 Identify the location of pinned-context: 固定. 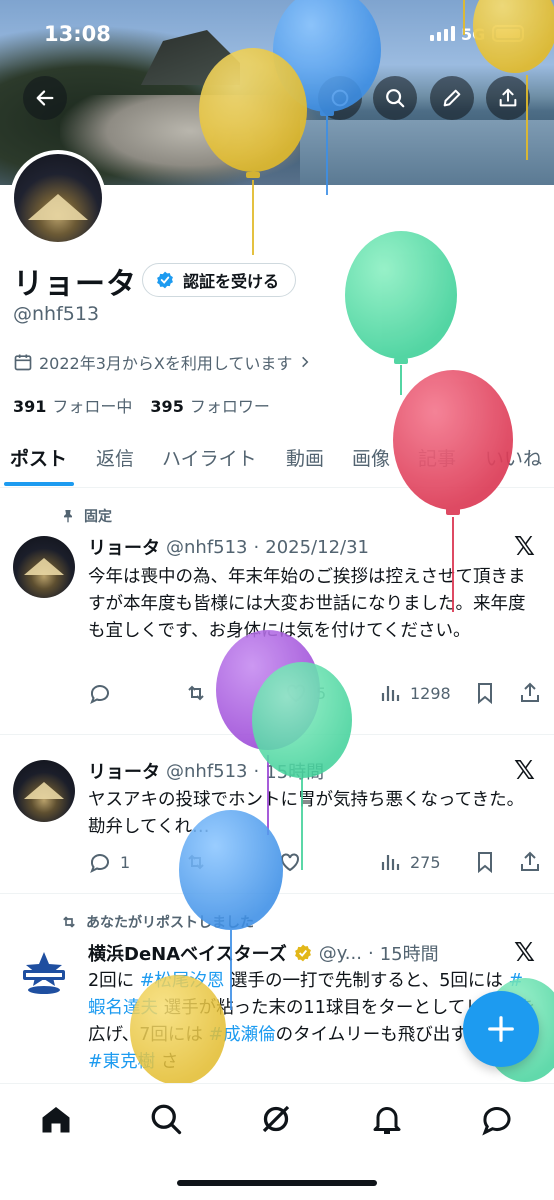
(86, 516).